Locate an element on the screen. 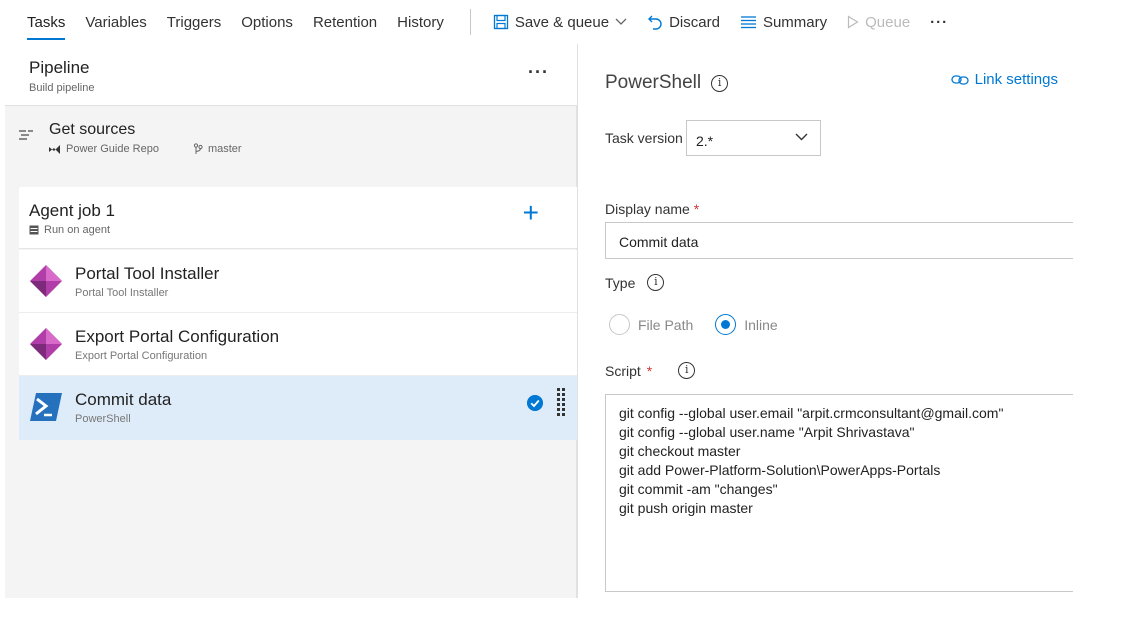 The height and width of the screenshot is (618, 1143). script-label-row: Script * i is located at coordinates (650, 370).